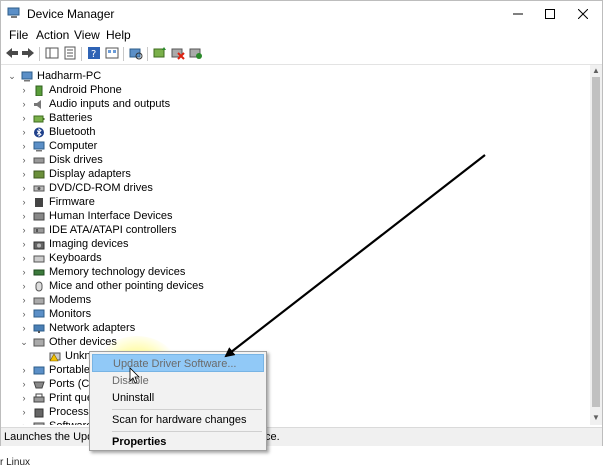 This screenshot has height=473, width=603. What do you see at coordinates (52, 53) in the screenshot?
I see `show-hide-console-tree-icon` at bounding box center [52, 53].